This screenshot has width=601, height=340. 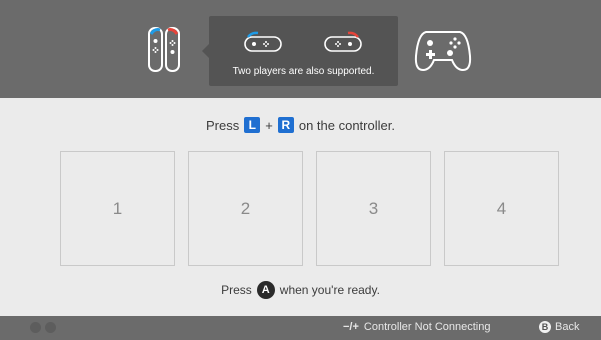 What do you see at coordinates (43, 327) in the screenshot?
I see `footer-controller-indicator` at bounding box center [43, 327].